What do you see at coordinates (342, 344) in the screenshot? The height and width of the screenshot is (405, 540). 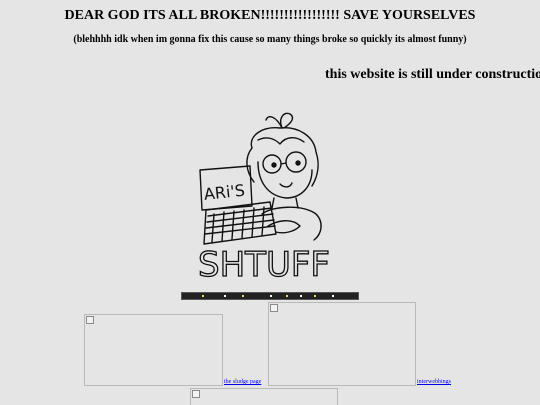 I see `interwebbings-image` at bounding box center [342, 344].